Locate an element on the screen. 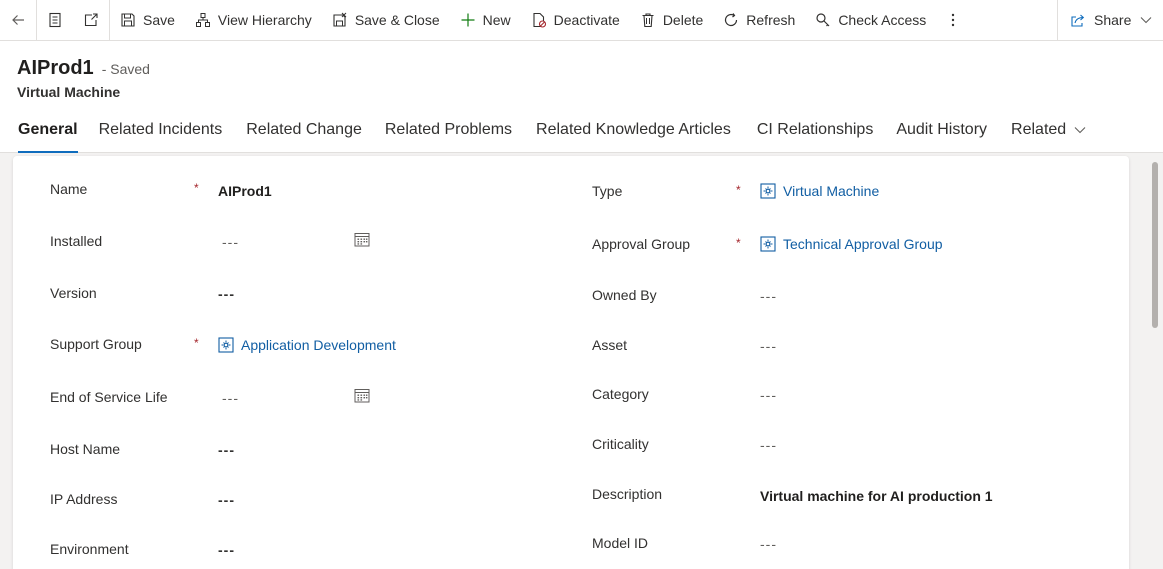 The image size is (1163, 569). view-hierarchy-button: View Hierarchy is located at coordinates (253, 20).